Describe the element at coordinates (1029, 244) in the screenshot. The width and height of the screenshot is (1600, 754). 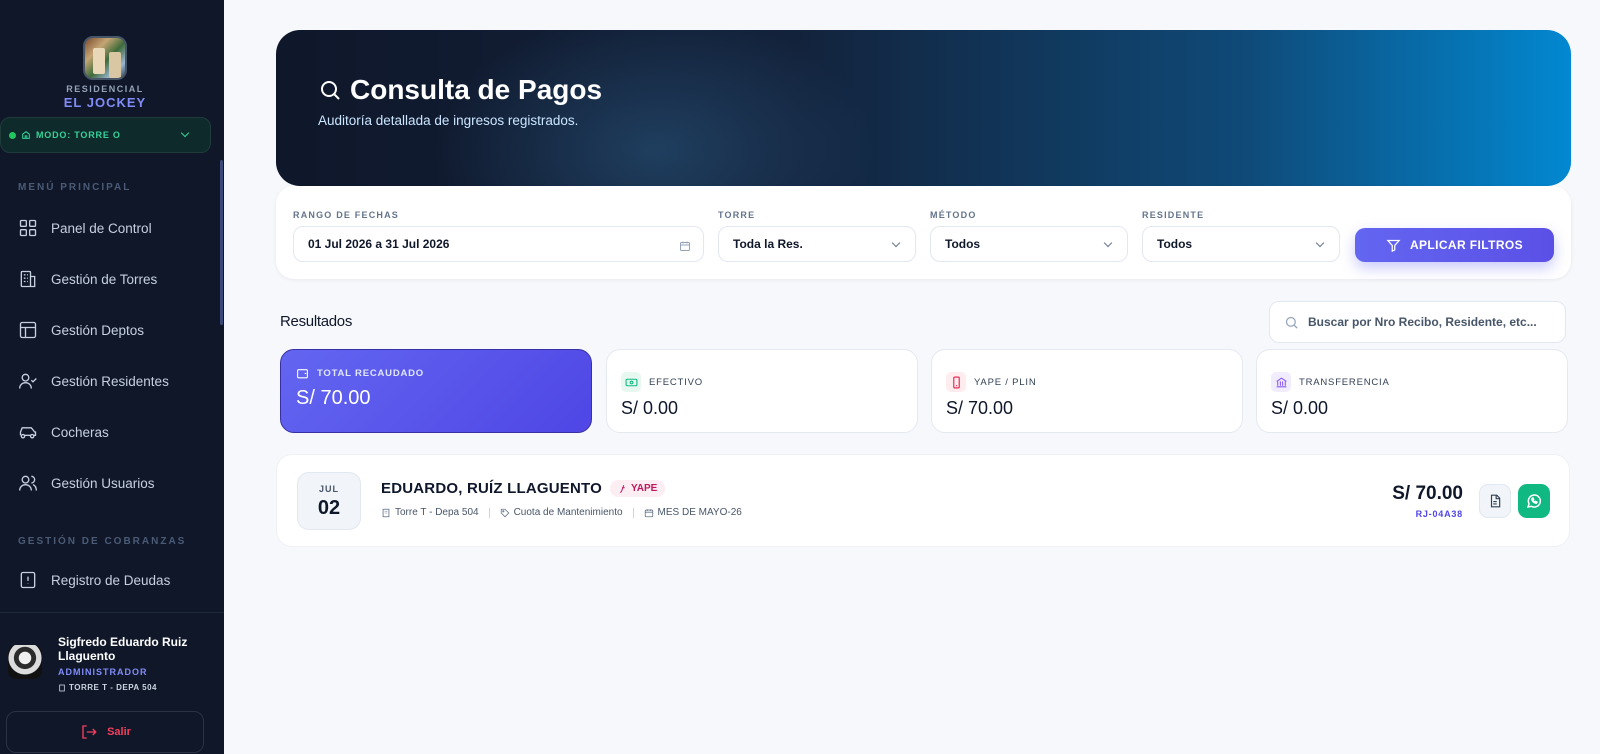
I see `method-select: Todos` at that location.